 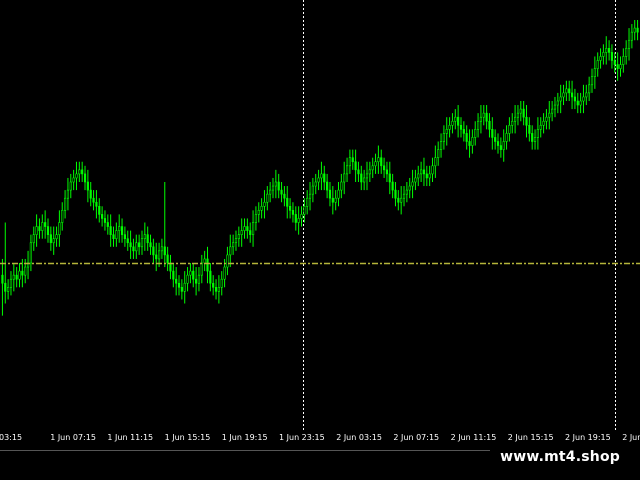 What do you see at coordinates (631, 437) in the screenshot?
I see `time-tick-label: 2 Jun 23:15` at bounding box center [631, 437].